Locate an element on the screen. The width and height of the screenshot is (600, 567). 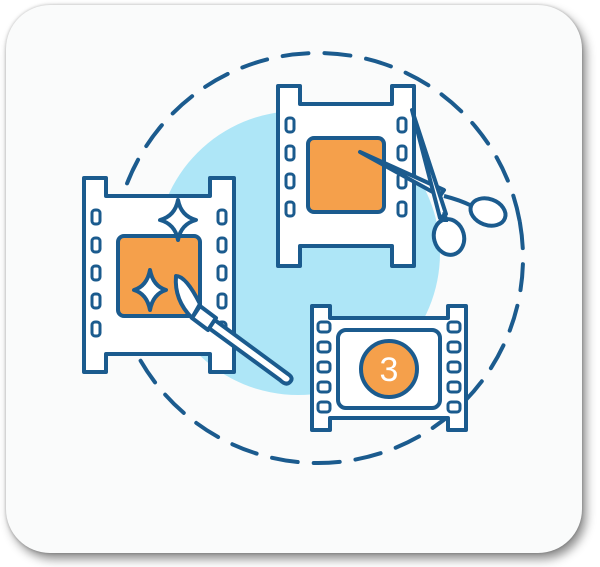
film-countdown-icon: 3 is located at coordinates (389, 368).